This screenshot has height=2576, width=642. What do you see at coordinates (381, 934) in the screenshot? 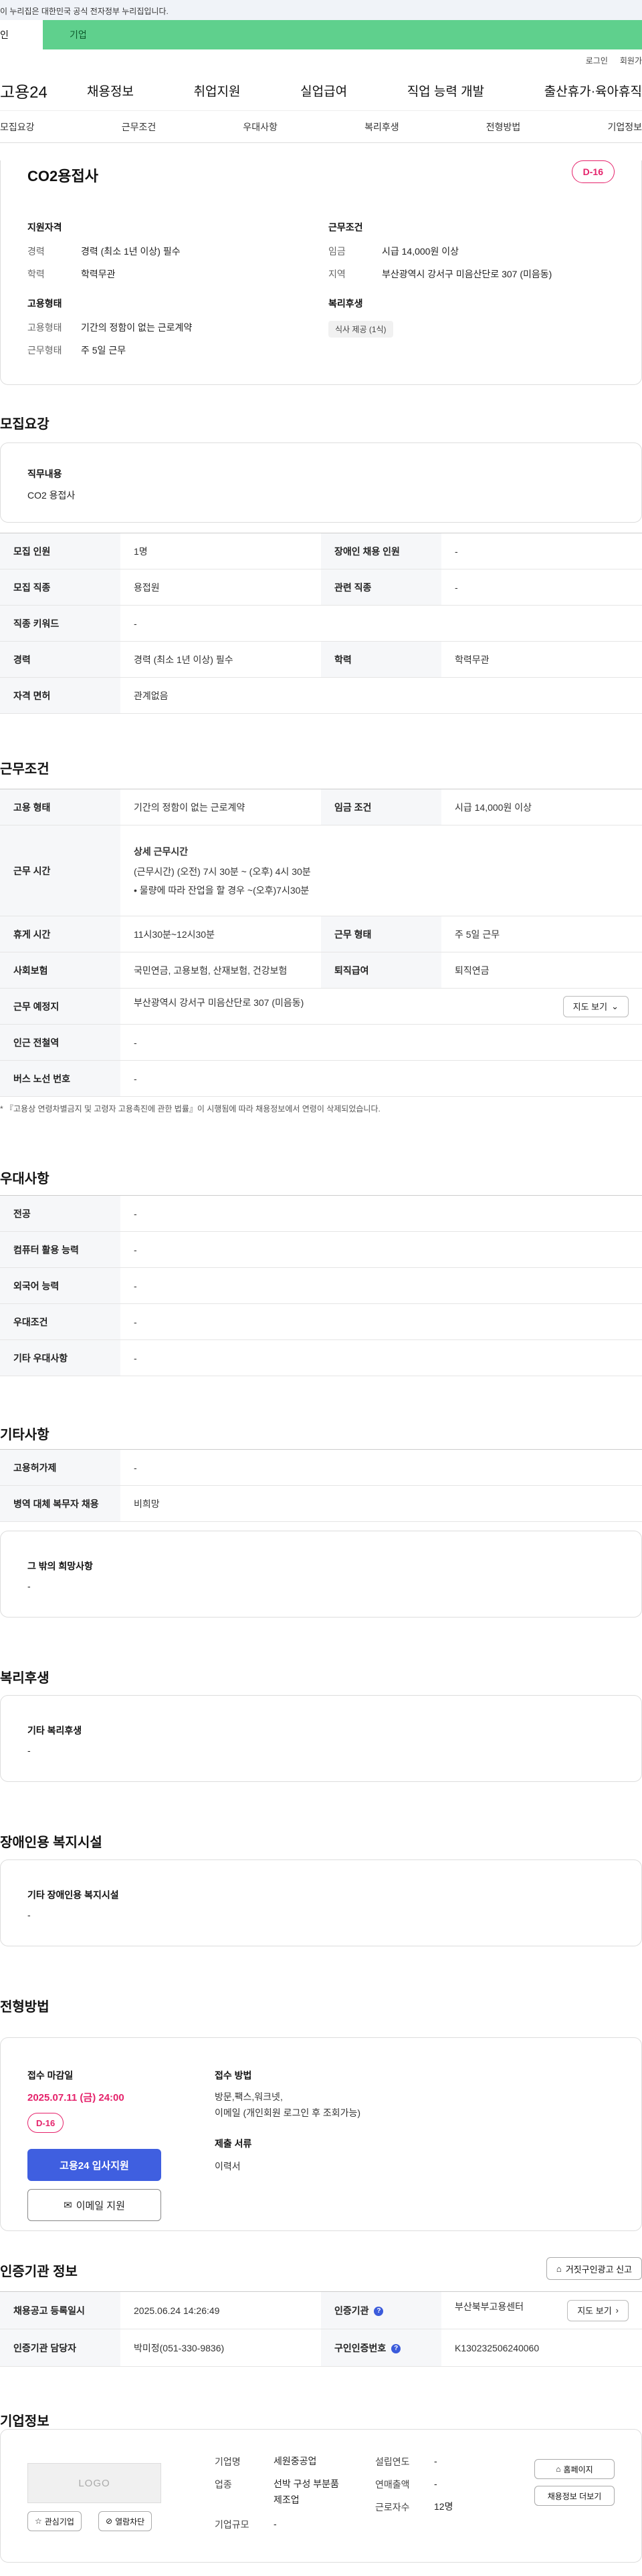
I see `cell-key: 근무 형태` at bounding box center [381, 934].